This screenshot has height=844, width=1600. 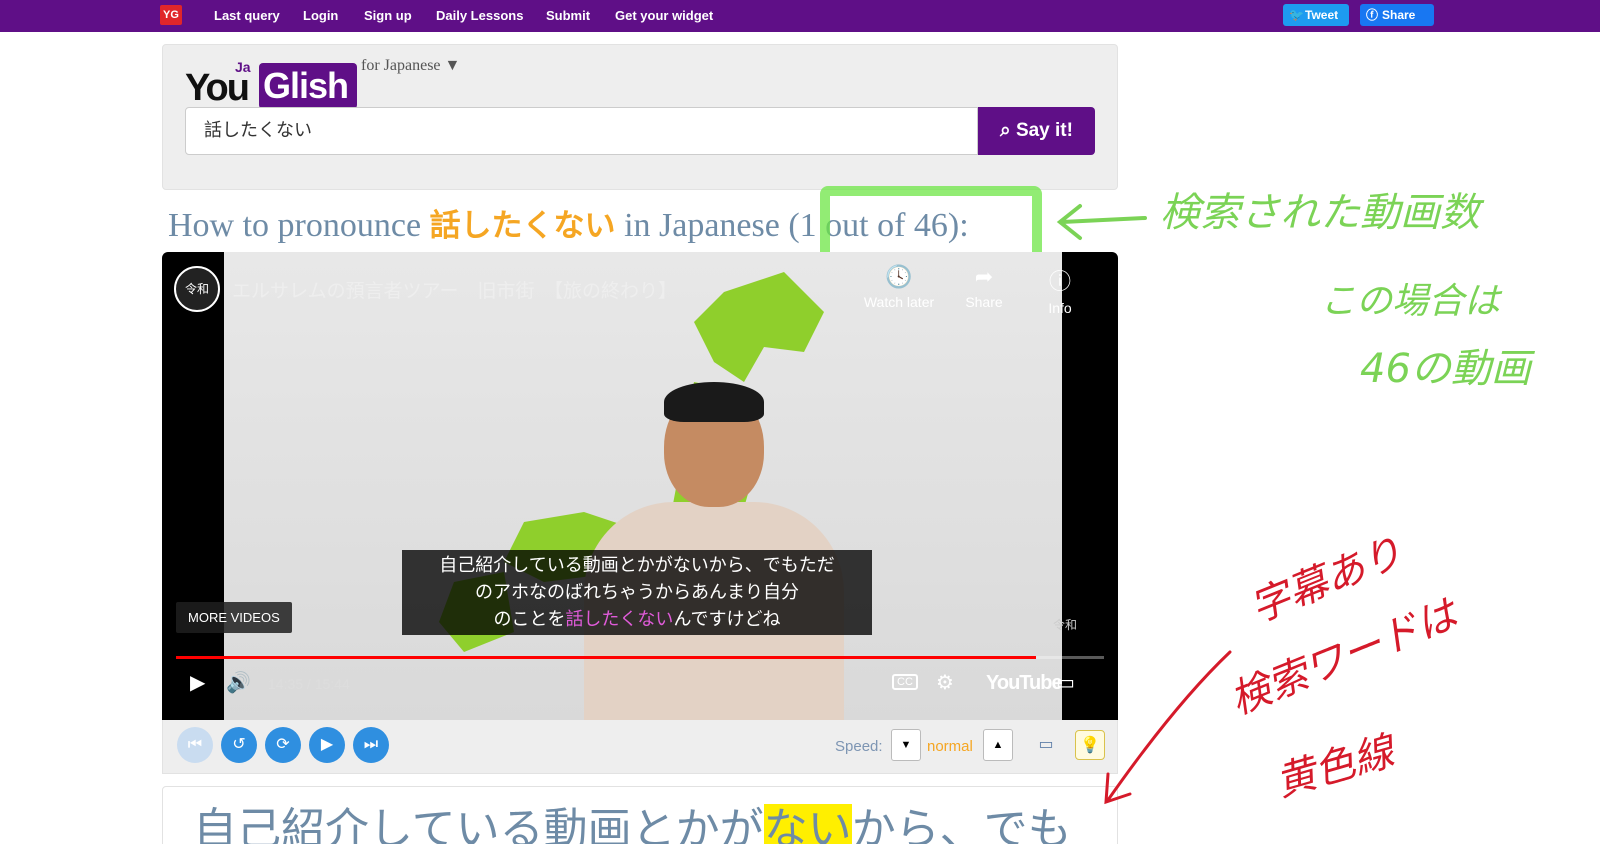 I want to click on annotation-green-2: この場合は, so click(x=1410, y=301).